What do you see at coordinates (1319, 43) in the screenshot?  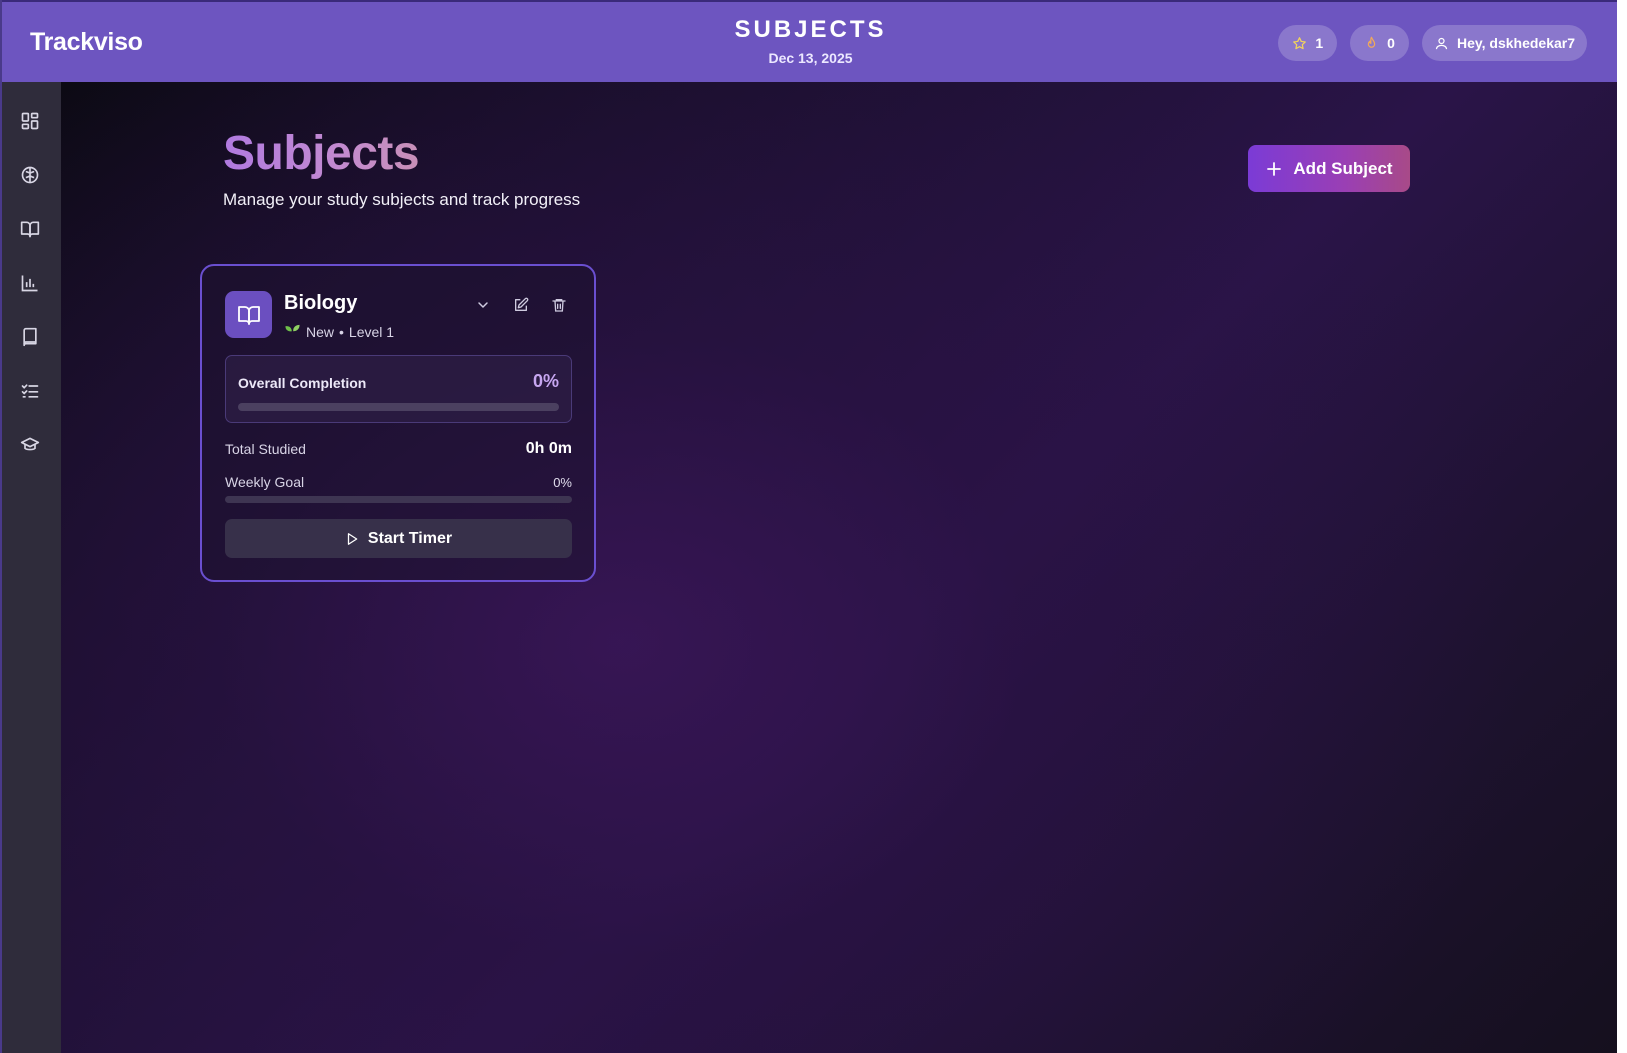 I see `stars-count: 1` at bounding box center [1319, 43].